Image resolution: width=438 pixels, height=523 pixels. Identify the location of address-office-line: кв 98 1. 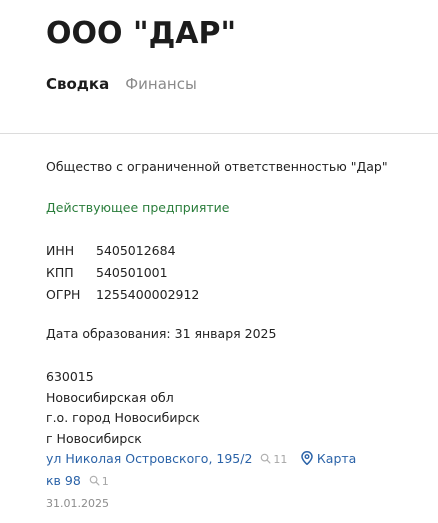
(226, 482).